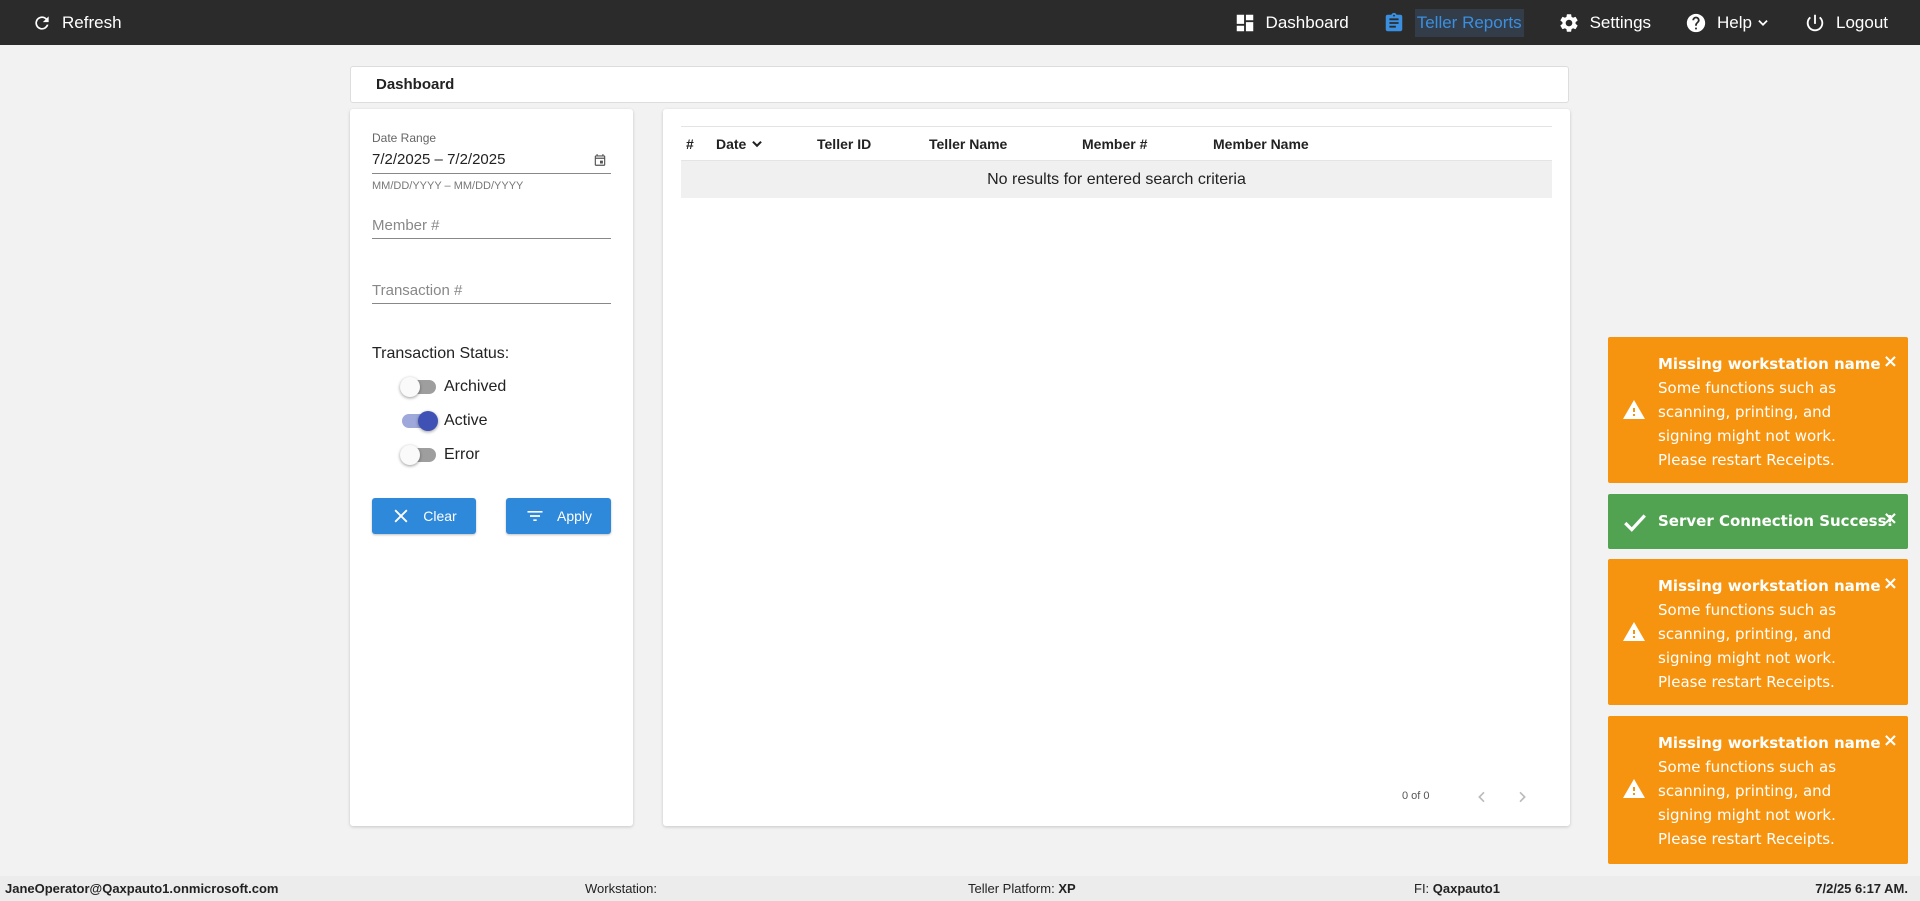 This screenshot has height=901, width=1920. I want to click on sort-down-icon, so click(757, 143).